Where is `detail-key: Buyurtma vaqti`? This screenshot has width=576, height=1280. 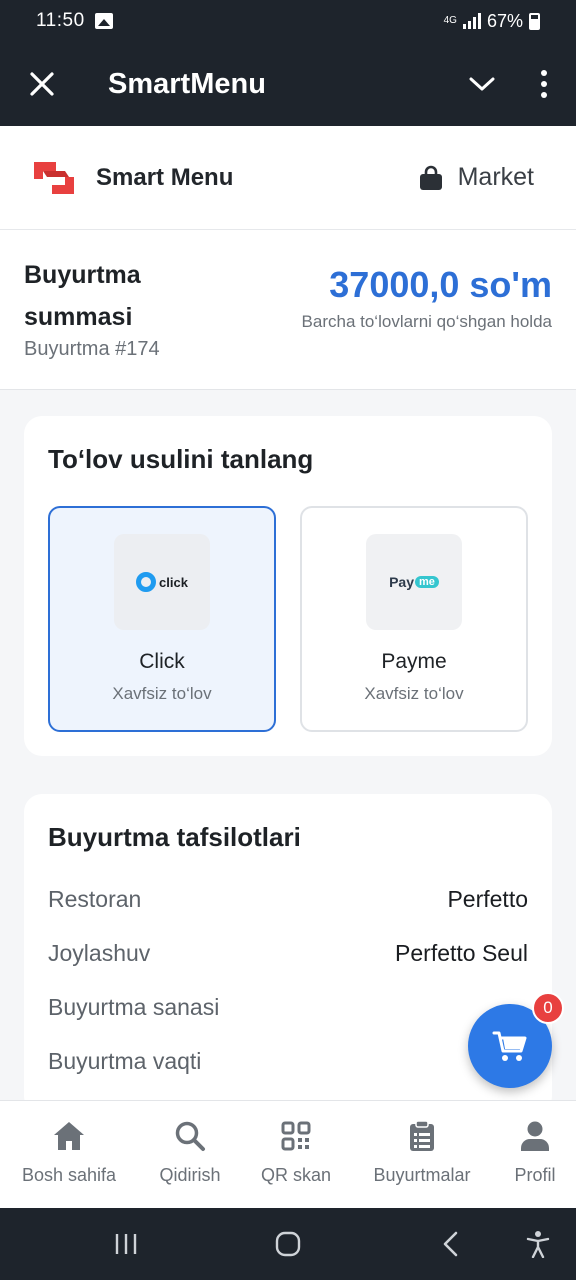 detail-key: Buyurtma vaqti is located at coordinates (125, 1061).